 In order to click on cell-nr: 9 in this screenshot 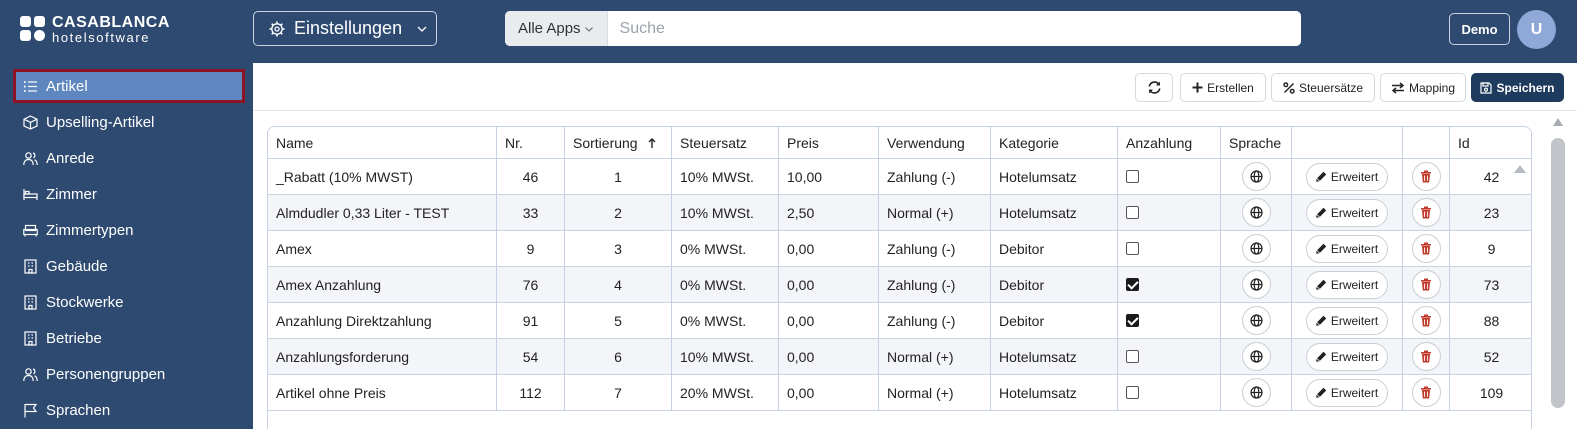, I will do `click(531, 248)`.